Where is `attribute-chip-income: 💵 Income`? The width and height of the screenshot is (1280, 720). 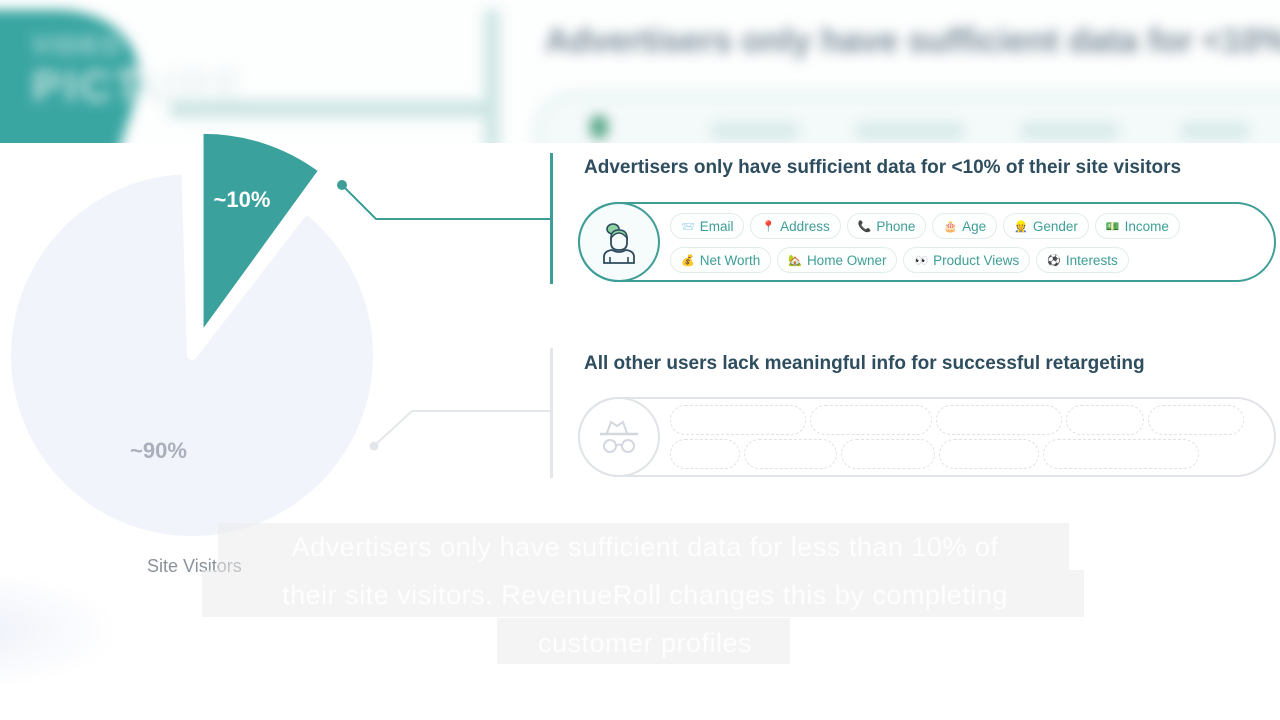
attribute-chip-income: 💵 Income is located at coordinates (1137, 226).